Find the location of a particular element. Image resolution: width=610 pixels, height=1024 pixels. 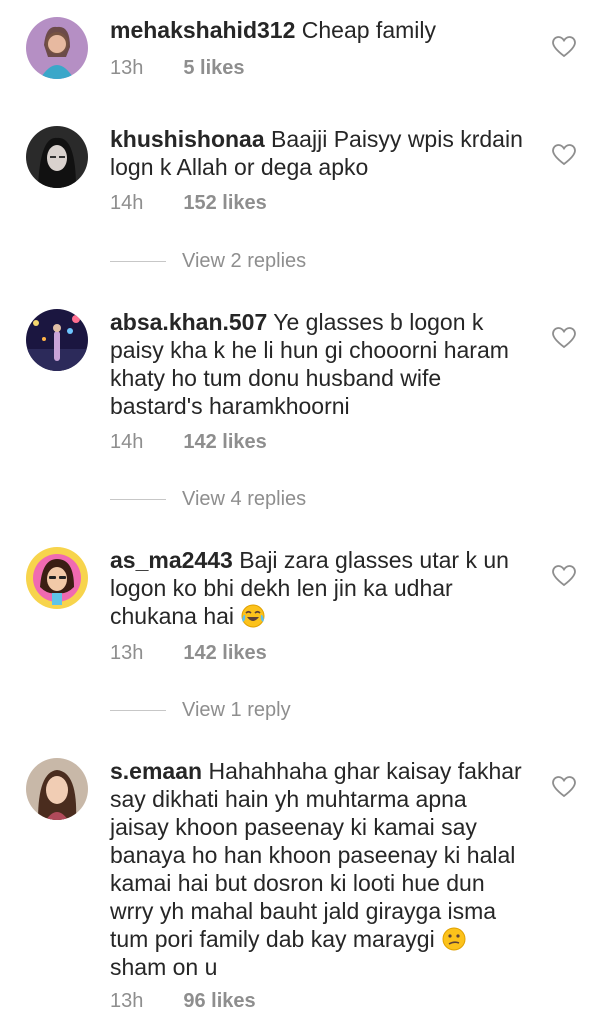

view-replies-button: View 1 reply is located at coordinates (200, 710).